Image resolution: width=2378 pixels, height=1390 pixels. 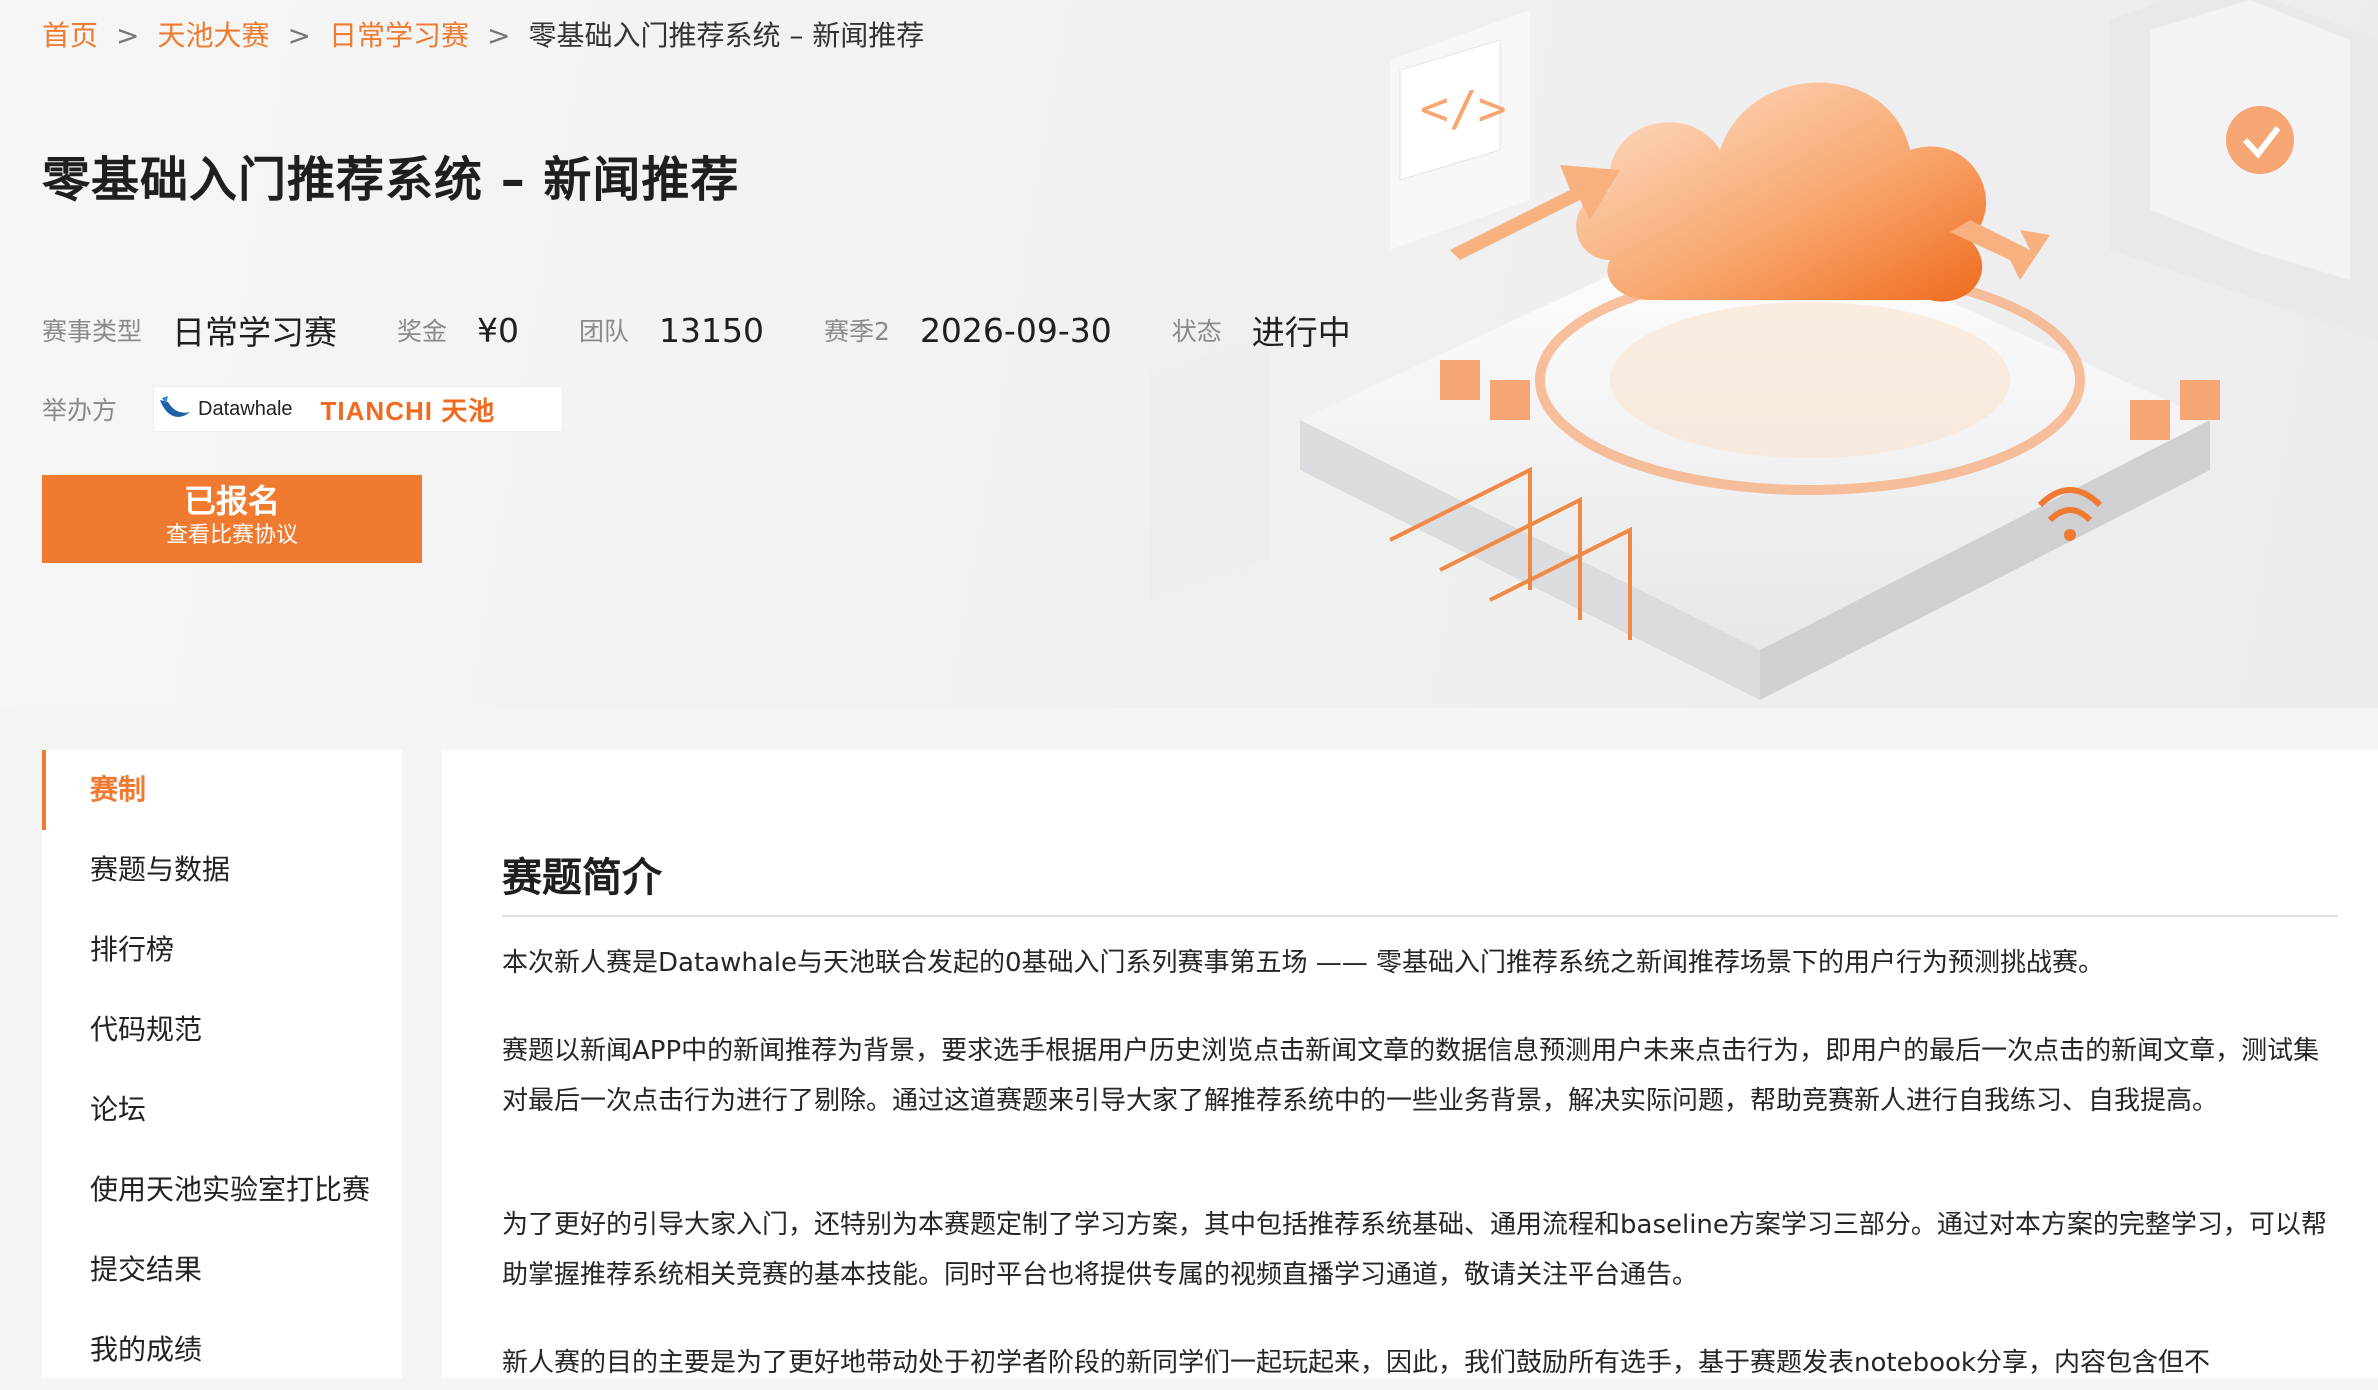 I want to click on tianchi-logo: TIANCHI 天池, so click(x=408, y=410).